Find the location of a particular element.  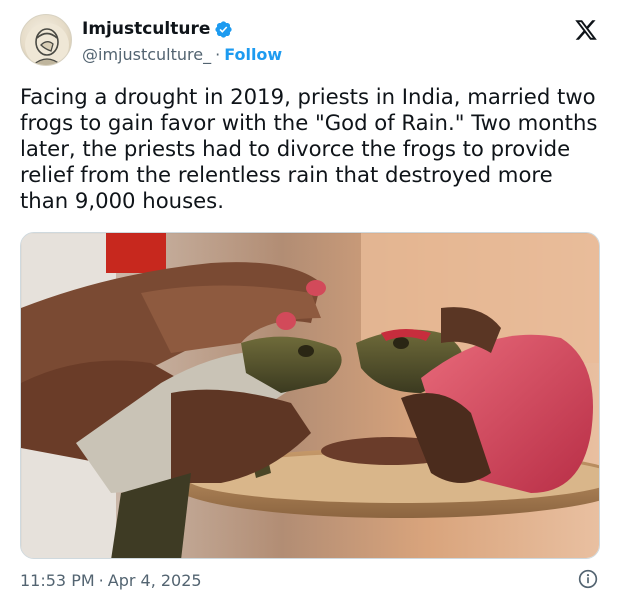

display-name-row: Imjustculture is located at coordinates (182, 29).